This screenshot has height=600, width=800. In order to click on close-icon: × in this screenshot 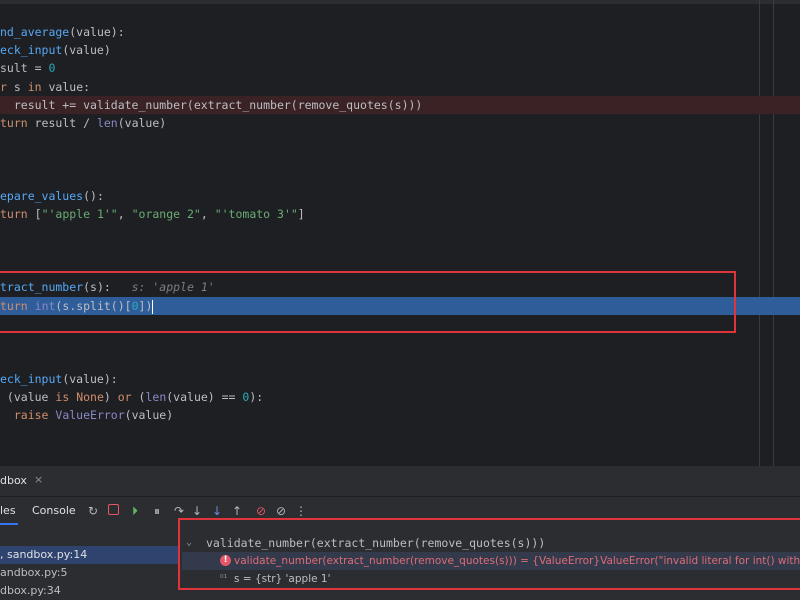, I will do `click(38, 479)`.